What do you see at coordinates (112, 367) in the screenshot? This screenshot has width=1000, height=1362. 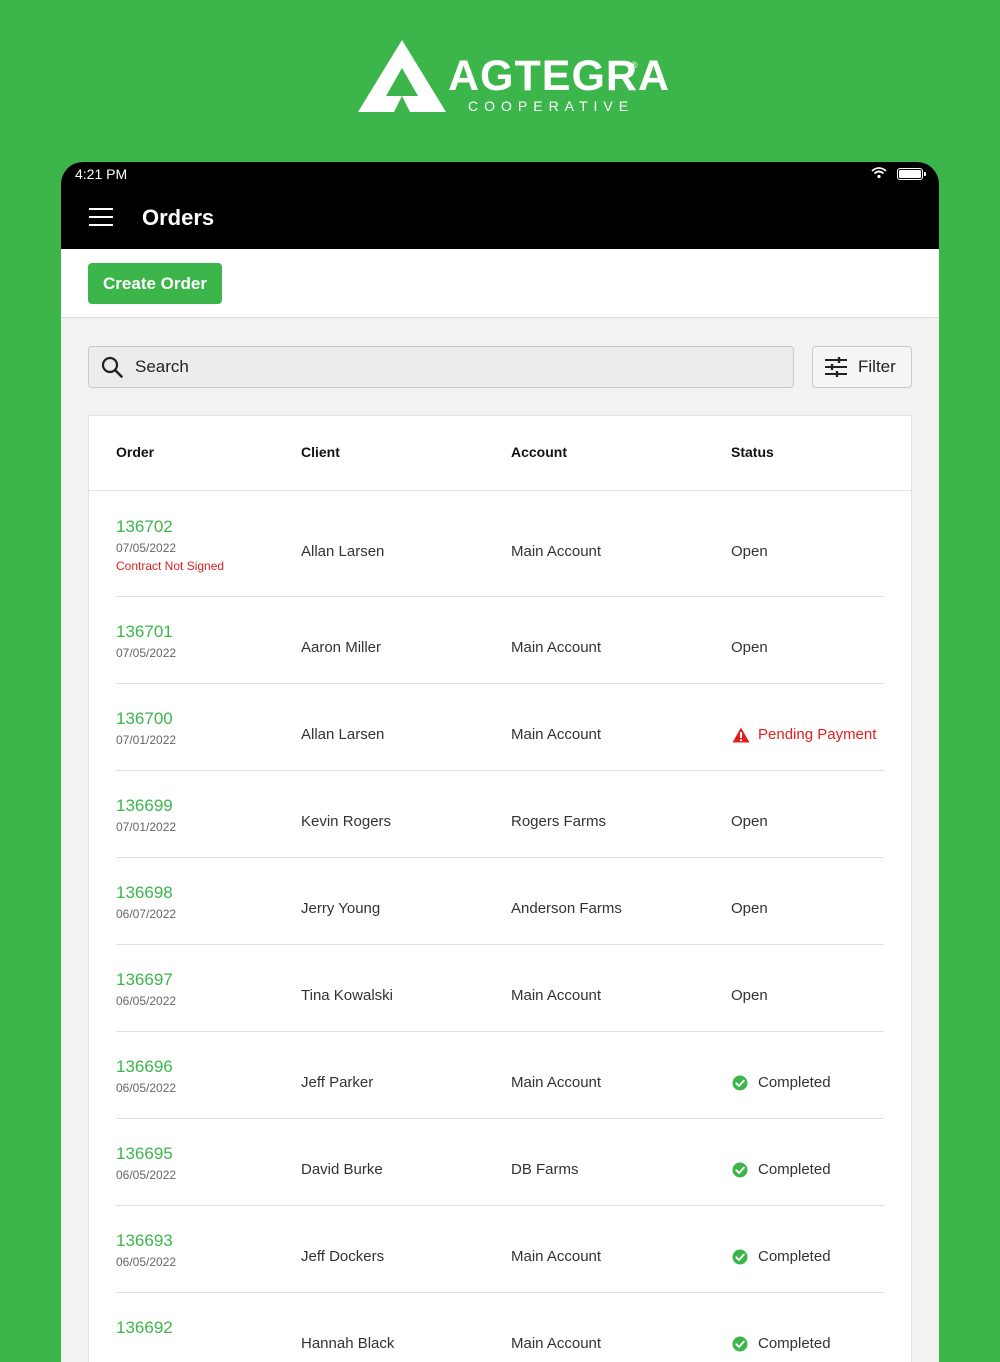 I see `search-icon` at bounding box center [112, 367].